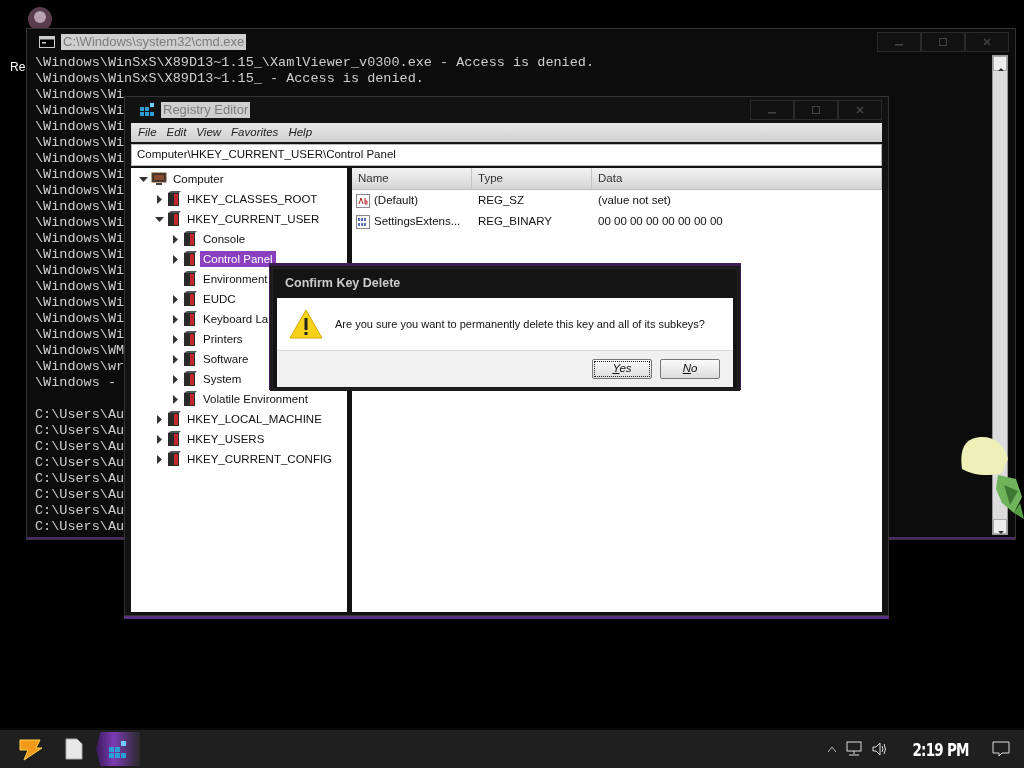 Image resolution: width=1024 pixels, height=768 pixels. I want to click on warning-icon, so click(306, 324).